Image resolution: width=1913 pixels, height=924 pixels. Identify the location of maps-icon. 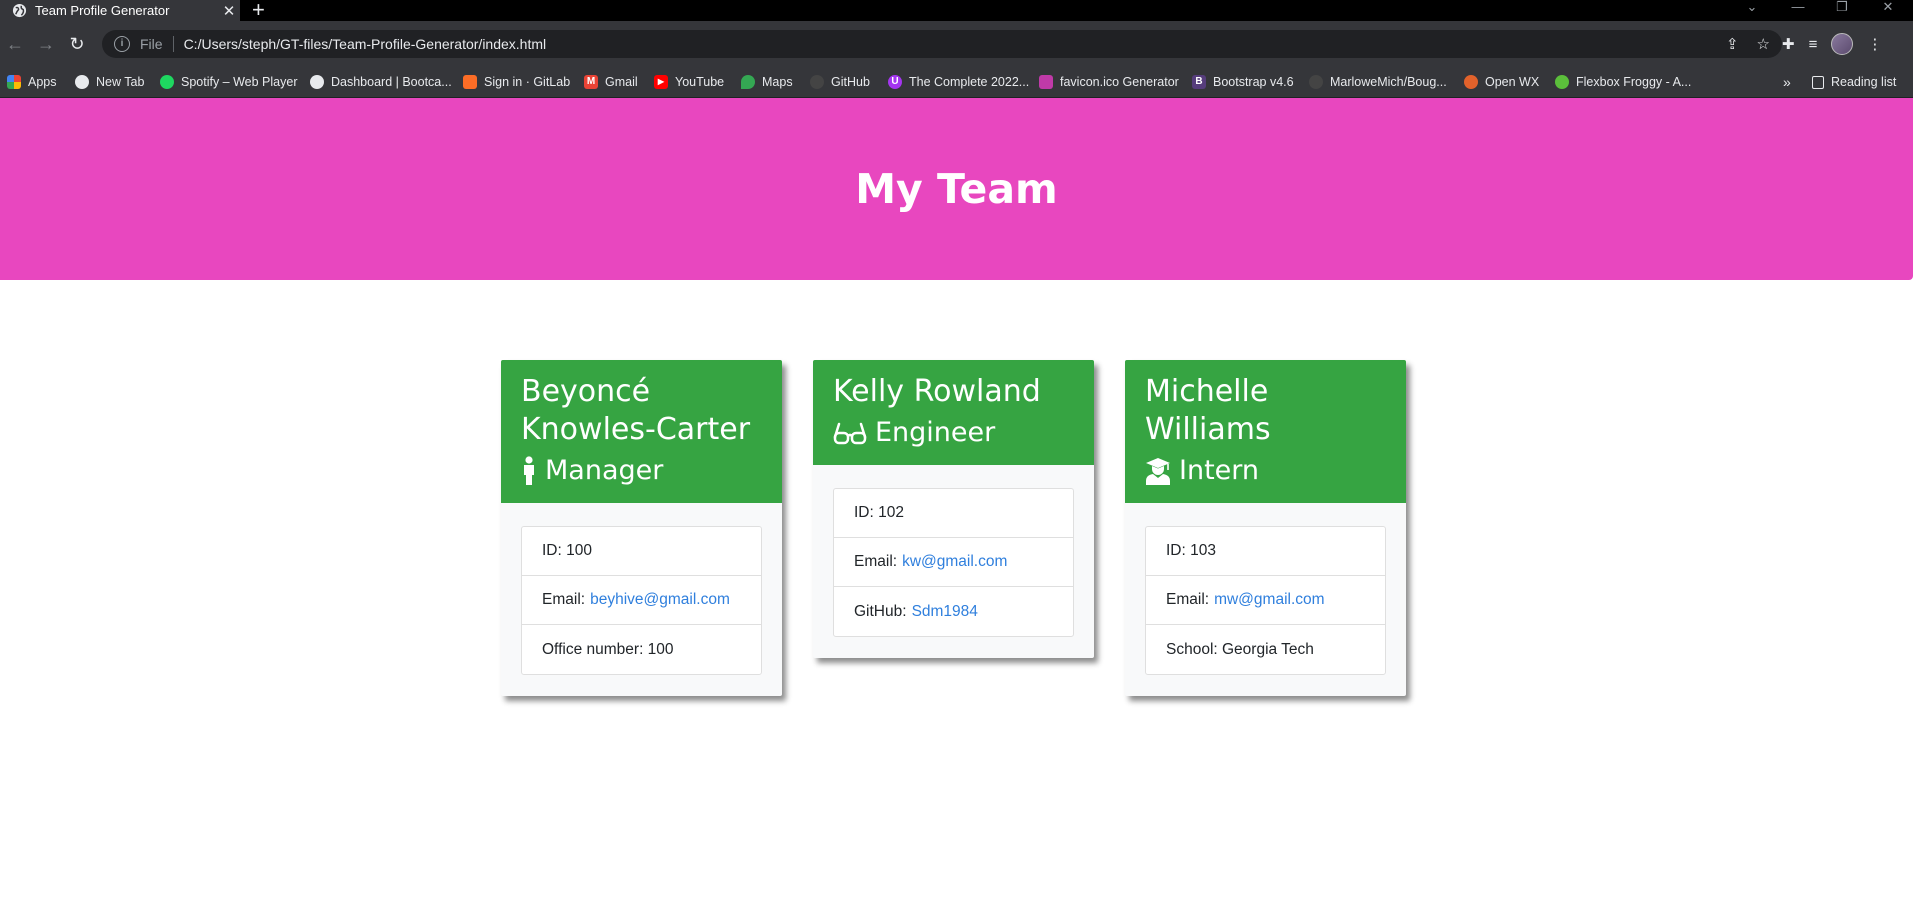
(748, 82).